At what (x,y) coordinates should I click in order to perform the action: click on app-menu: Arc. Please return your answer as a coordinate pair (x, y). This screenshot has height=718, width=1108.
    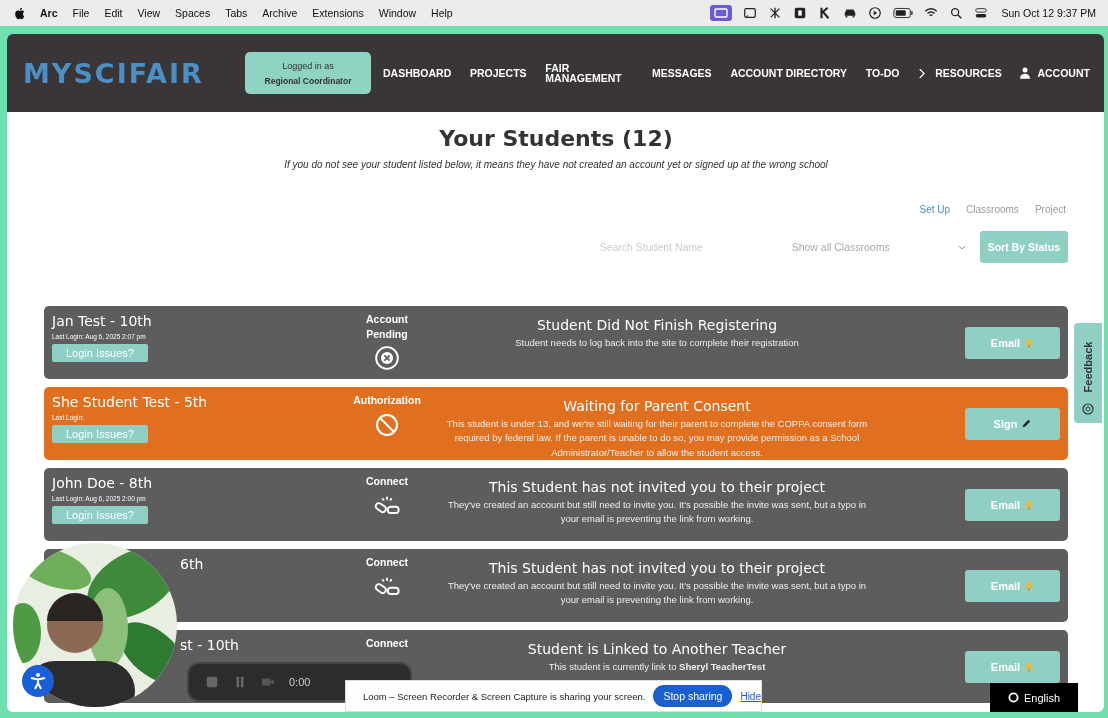
    Looking at the image, I should click on (49, 13).